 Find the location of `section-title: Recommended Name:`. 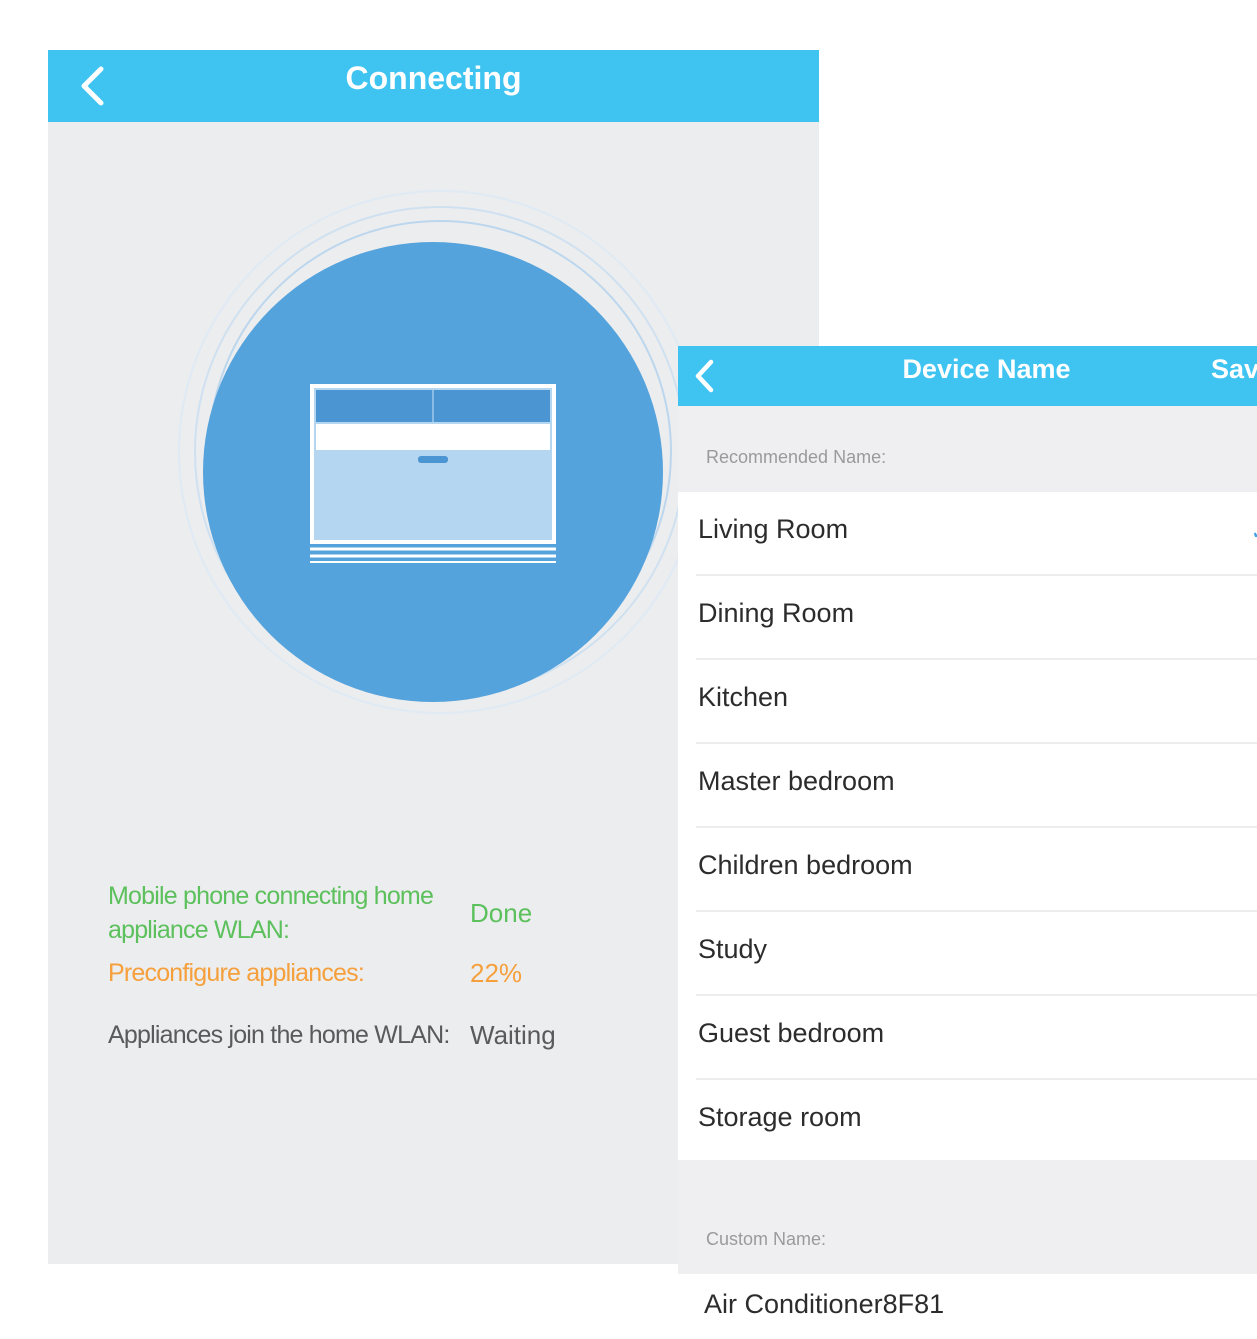

section-title: Recommended Name: is located at coordinates (796, 457).